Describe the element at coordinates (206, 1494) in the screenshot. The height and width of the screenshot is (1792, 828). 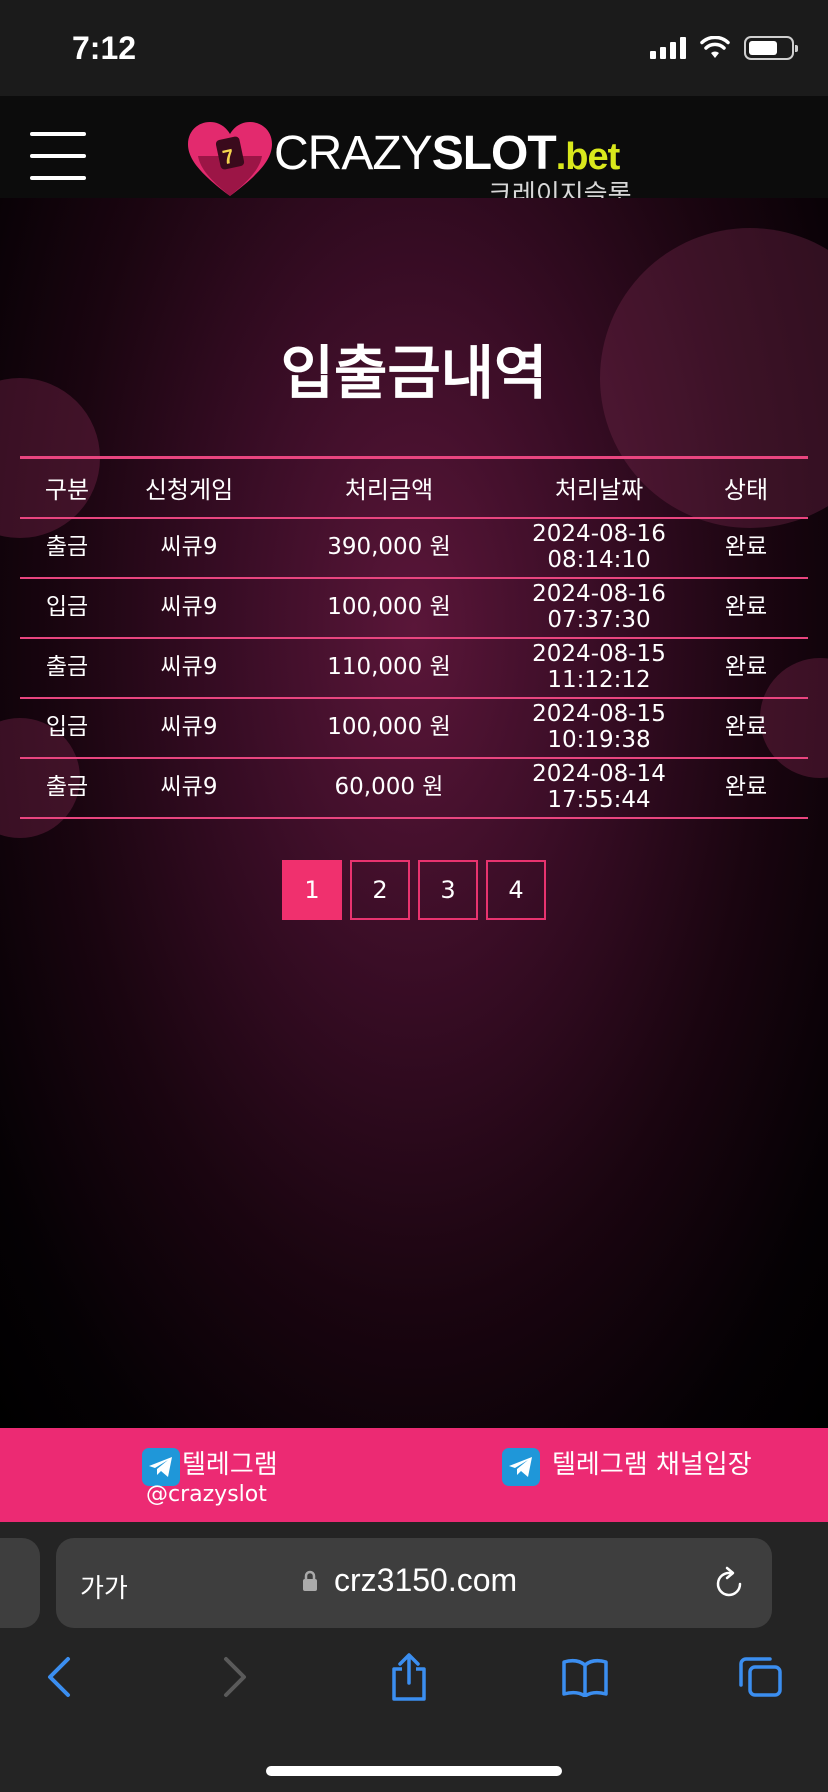
I see `telegram-handle: @crazyslot` at that location.